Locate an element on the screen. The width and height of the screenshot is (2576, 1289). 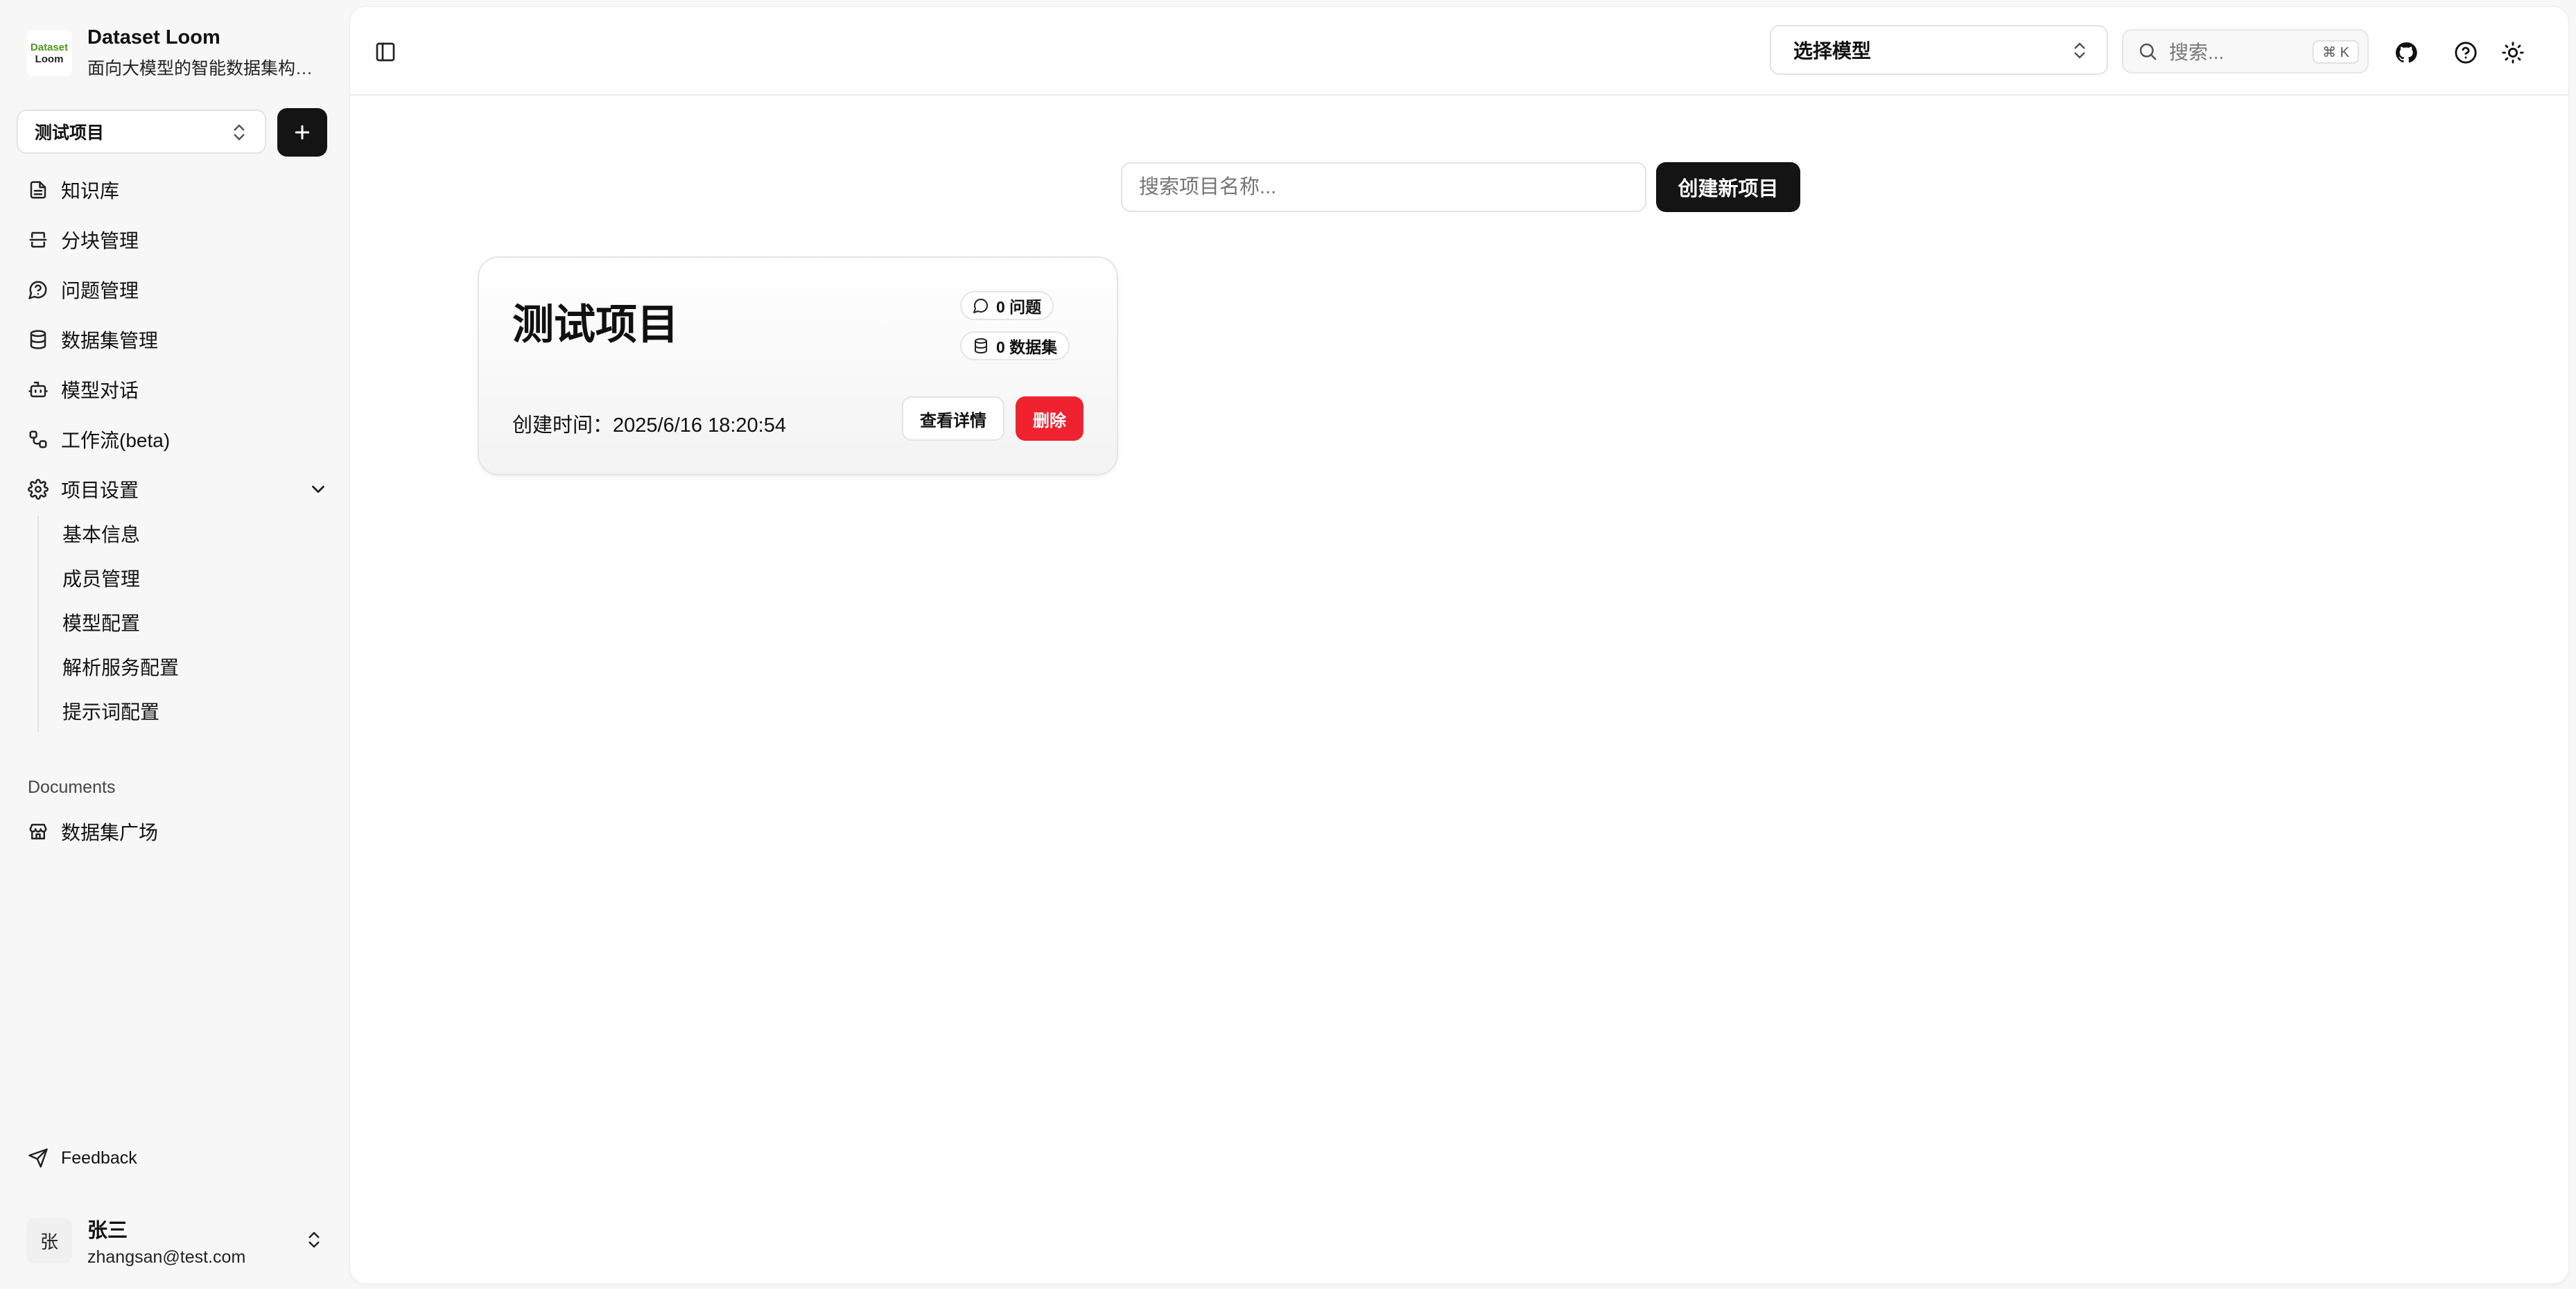
sidebar-item-label: 模型对话 is located at coordinates (100, 390).